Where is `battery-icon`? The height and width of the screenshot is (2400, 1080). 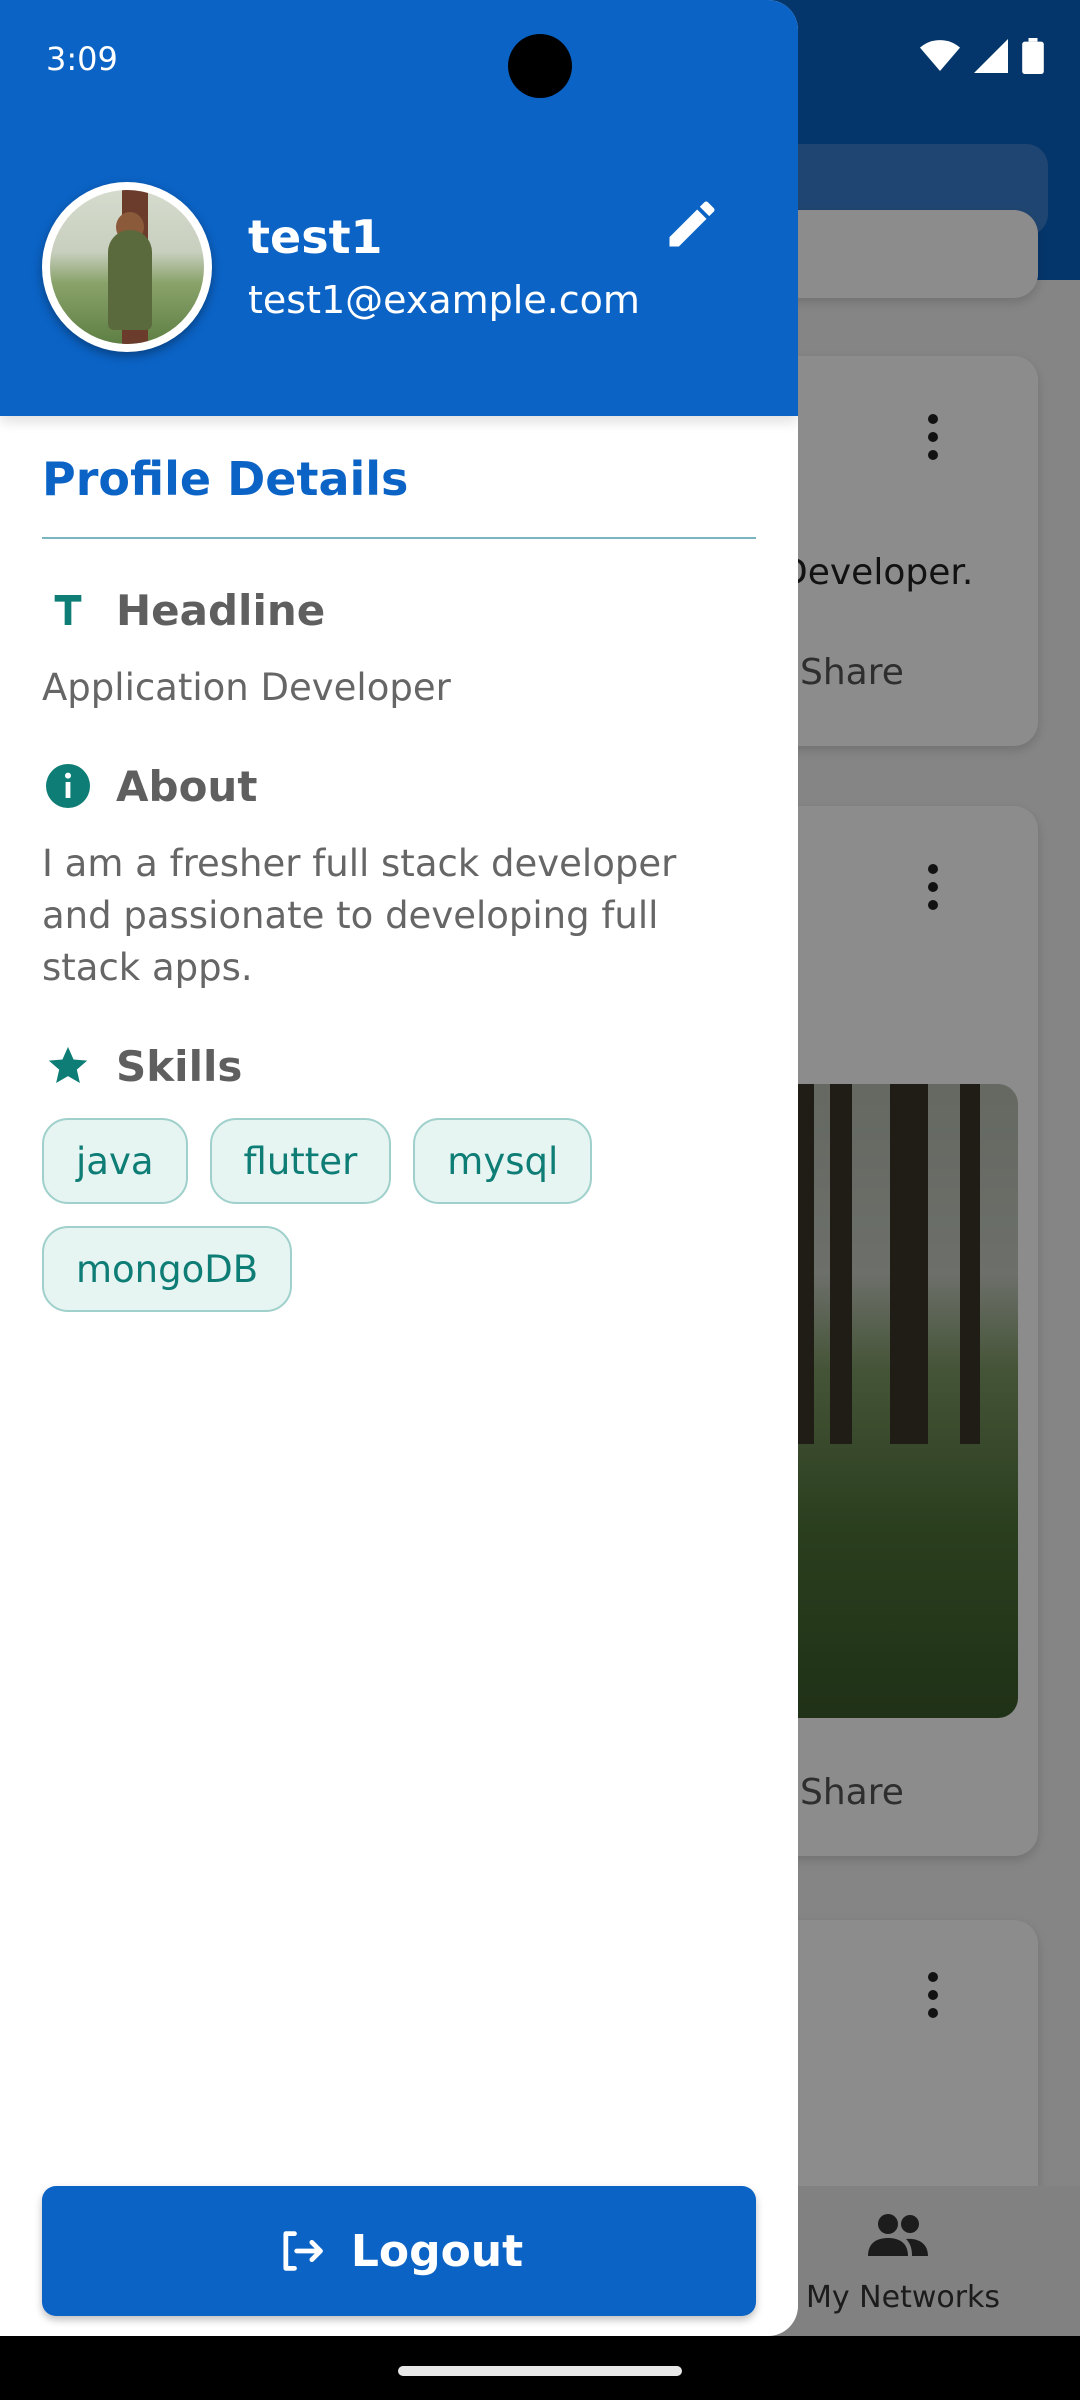
battery-icon is located at coordinates (1033, 56).